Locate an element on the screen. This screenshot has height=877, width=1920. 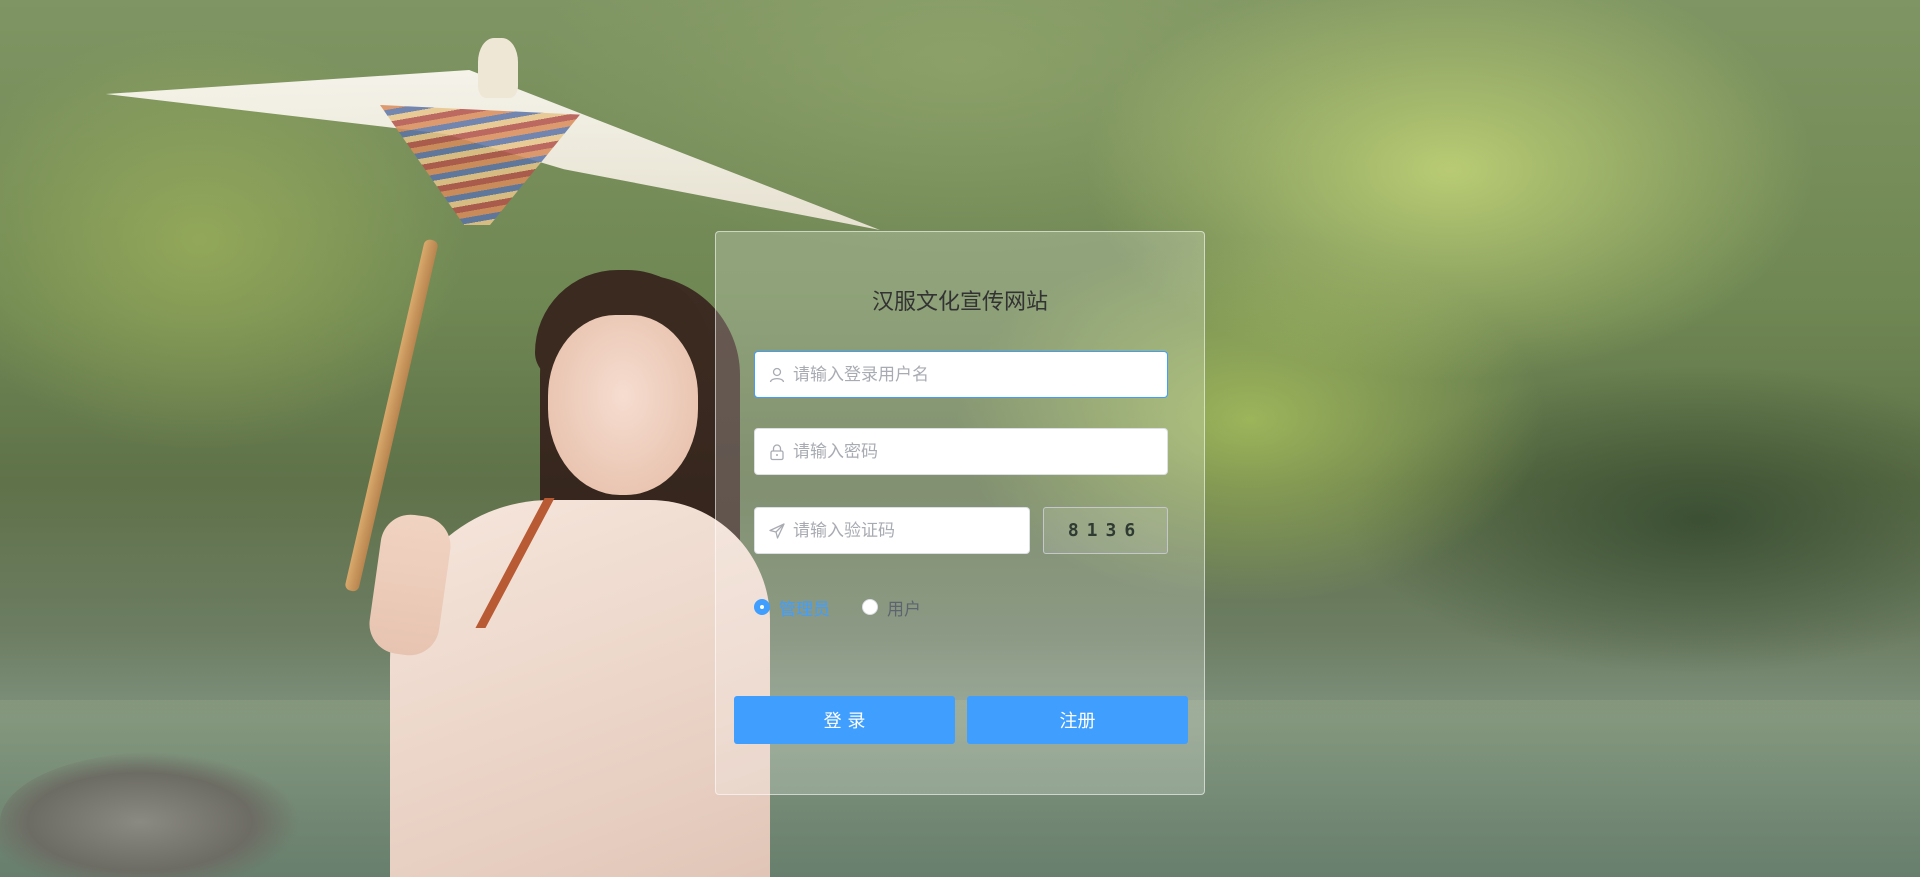
password-field is located at coordinates (961, 451).